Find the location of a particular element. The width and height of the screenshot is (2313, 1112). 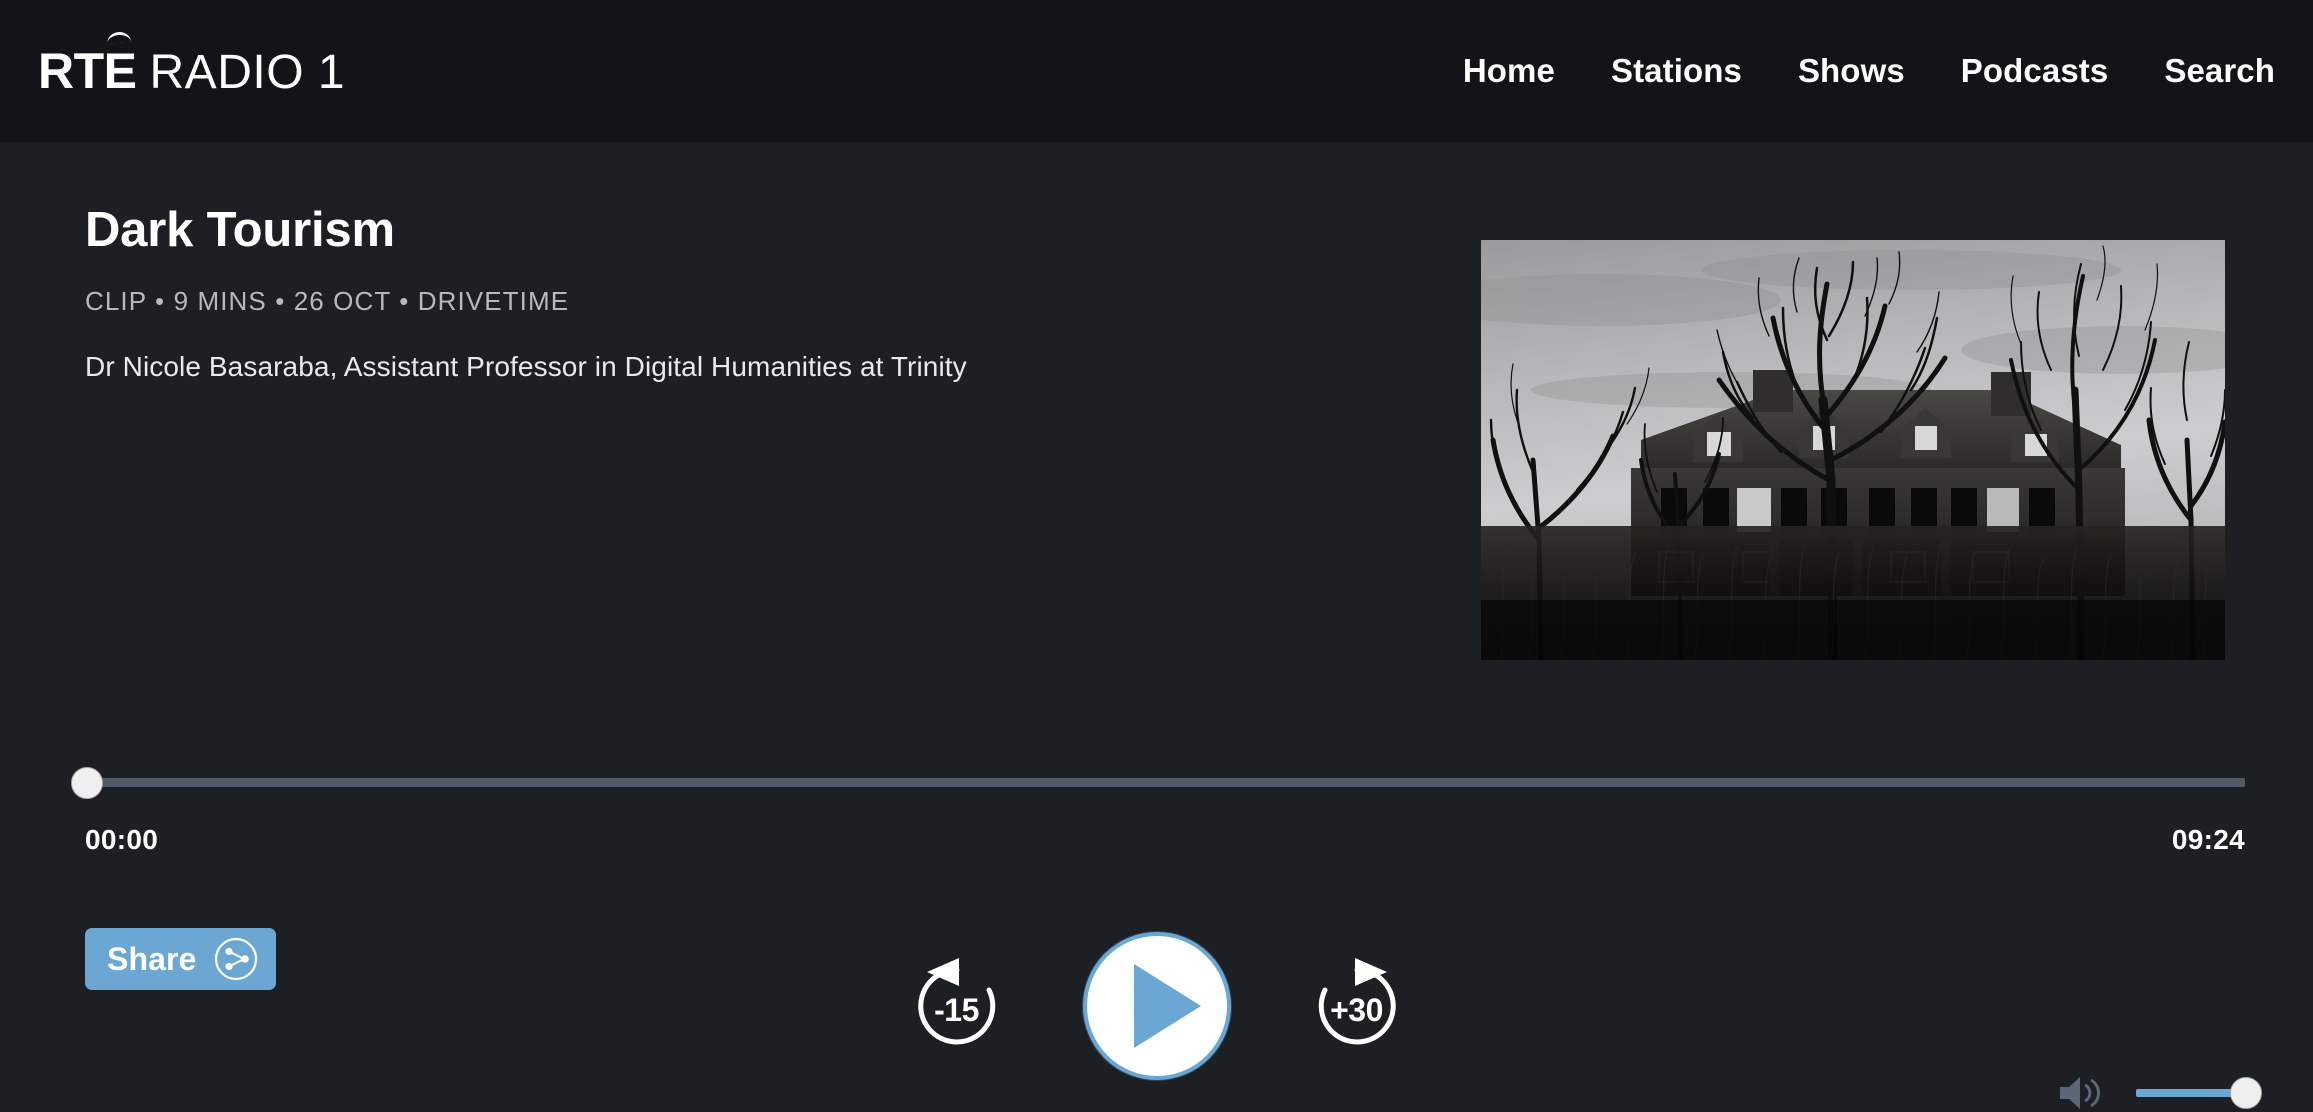

transport-controls: -15 +30 is located at coordinates (1156, 1006).